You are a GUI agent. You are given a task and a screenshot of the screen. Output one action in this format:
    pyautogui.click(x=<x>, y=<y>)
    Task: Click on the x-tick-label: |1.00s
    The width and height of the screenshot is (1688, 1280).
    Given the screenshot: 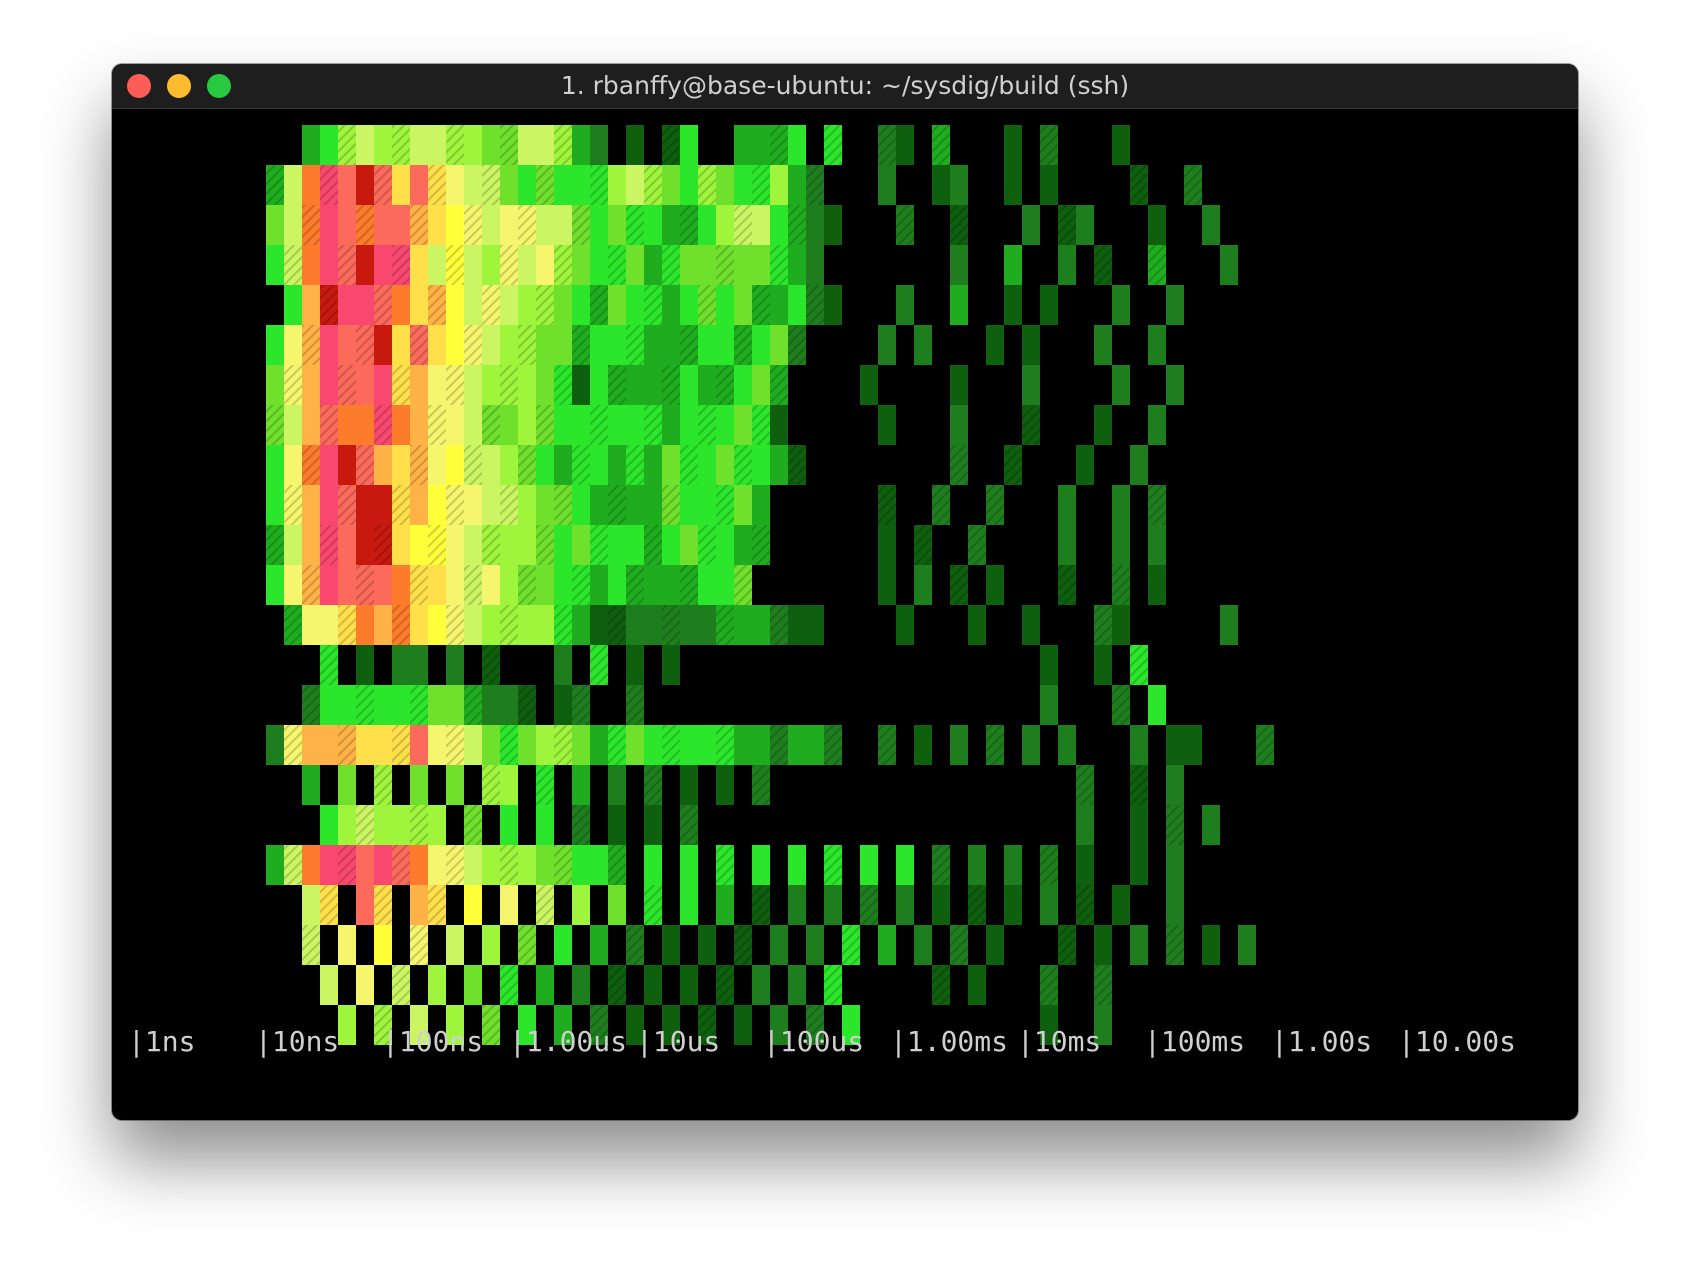 What is the action you would take?
    pyautogui.click(x=1321, y=1041)
    